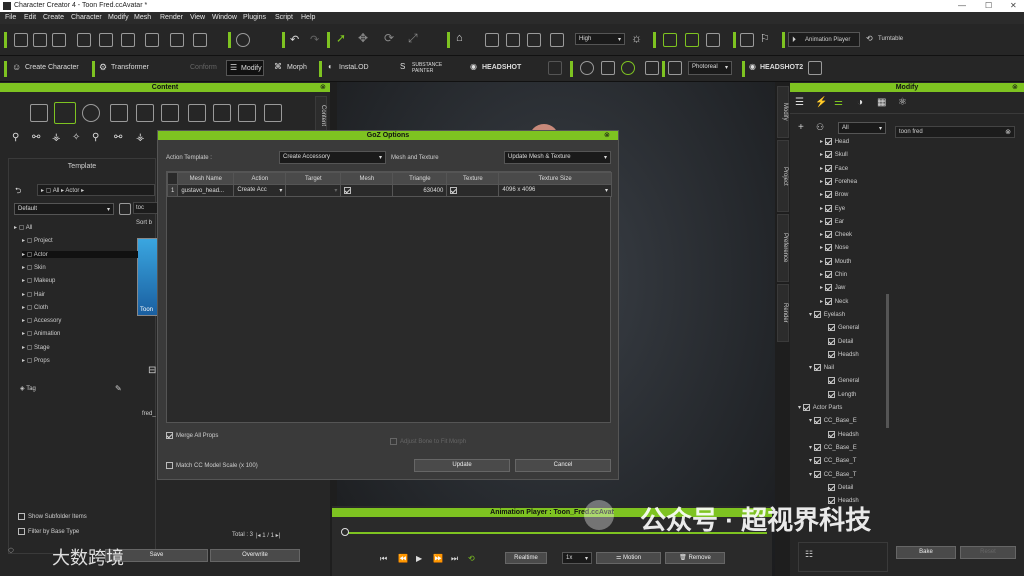 The image size is (1024, 576). What do you see at coordinates (836, 234) in the screenshot?
I see `modify-tree-item: ▸ Cheek` at bounding box center [836, 234].